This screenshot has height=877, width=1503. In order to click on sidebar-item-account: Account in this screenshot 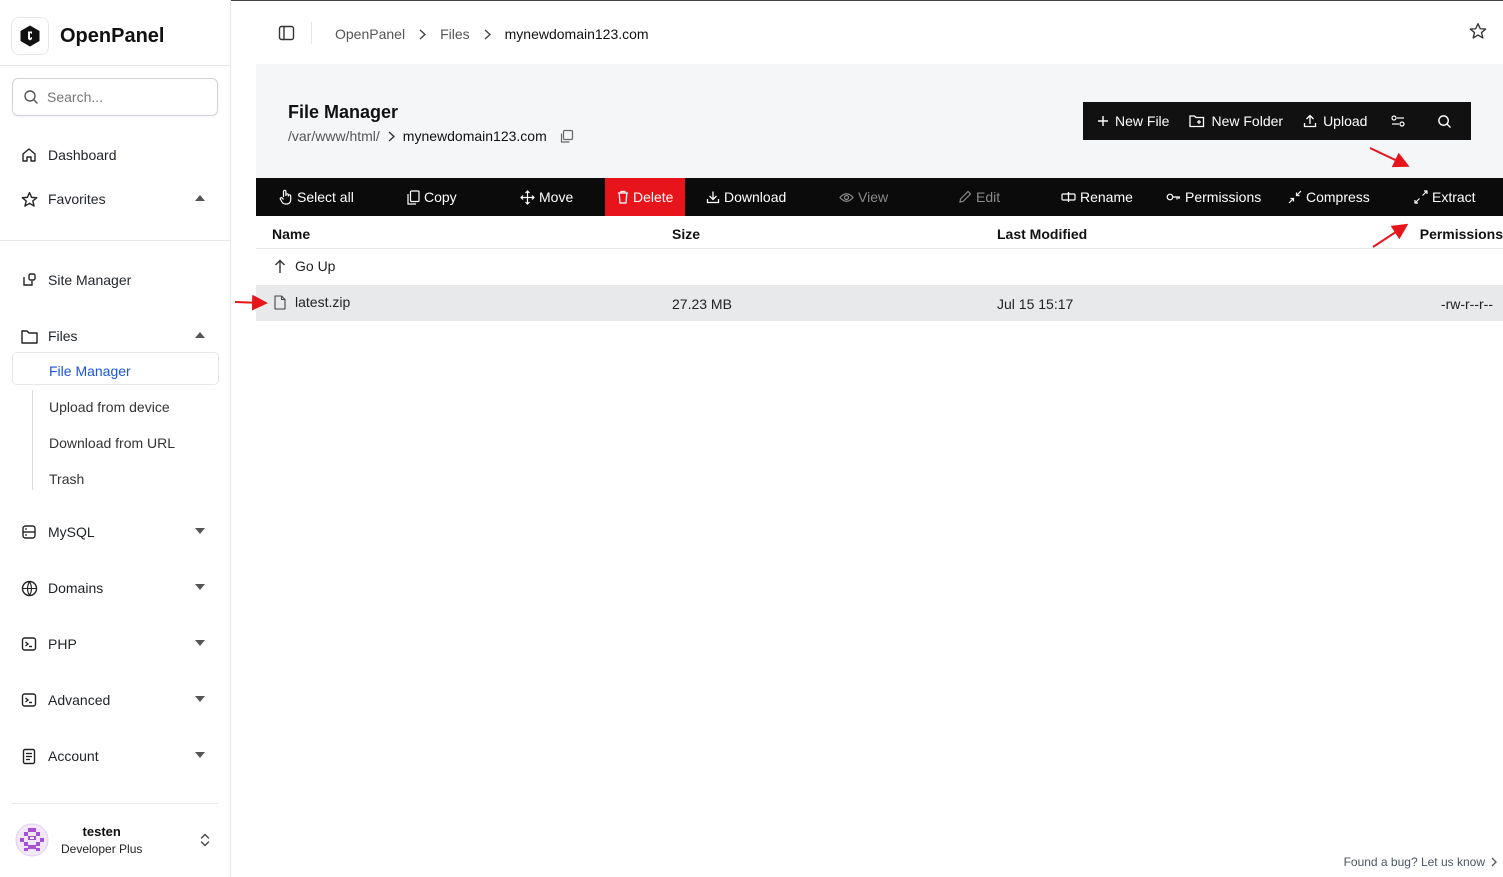, I will do `click(115, 756)`.